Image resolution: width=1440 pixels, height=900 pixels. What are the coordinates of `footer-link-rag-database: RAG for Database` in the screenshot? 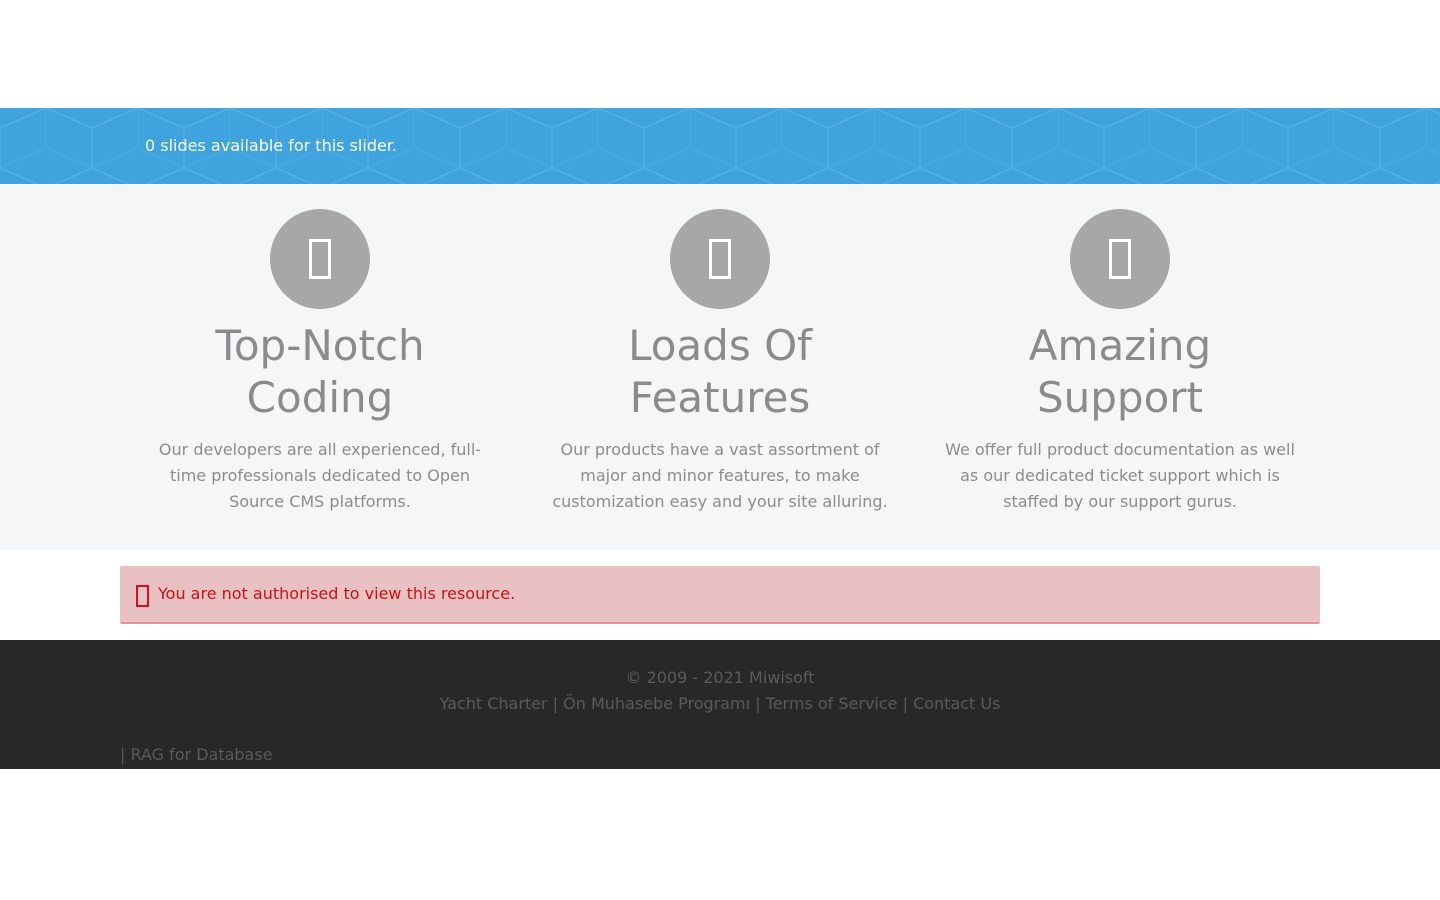 It's located at (201, 754).